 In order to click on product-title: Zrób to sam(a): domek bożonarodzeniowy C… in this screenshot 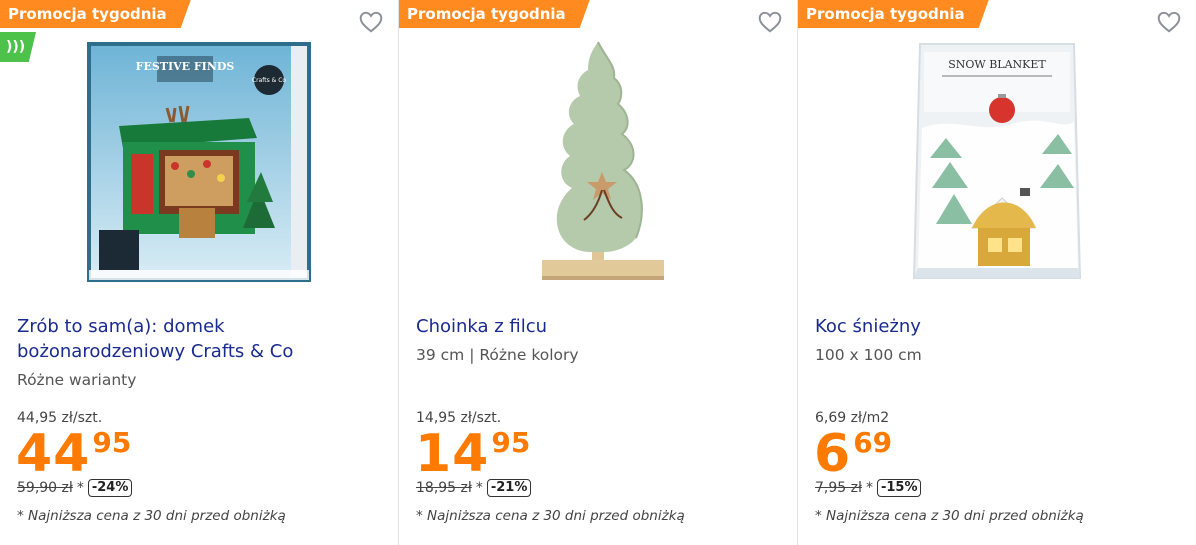, I will do `click(197, 339)`.